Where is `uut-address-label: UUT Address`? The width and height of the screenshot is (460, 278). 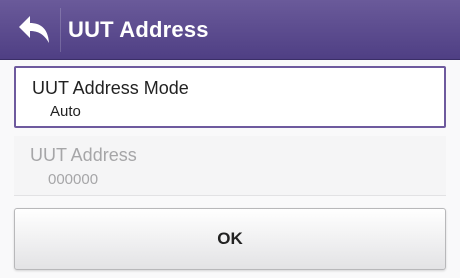
uut-address-label: UUT Address is located at coordinates (83, 155).